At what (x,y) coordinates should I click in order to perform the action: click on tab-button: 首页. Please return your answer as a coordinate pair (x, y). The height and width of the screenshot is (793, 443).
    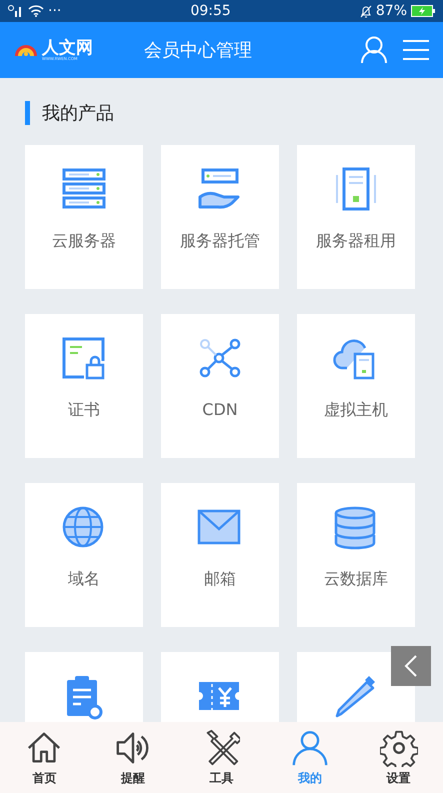
    Looking at the image, I should click on (44, 757).